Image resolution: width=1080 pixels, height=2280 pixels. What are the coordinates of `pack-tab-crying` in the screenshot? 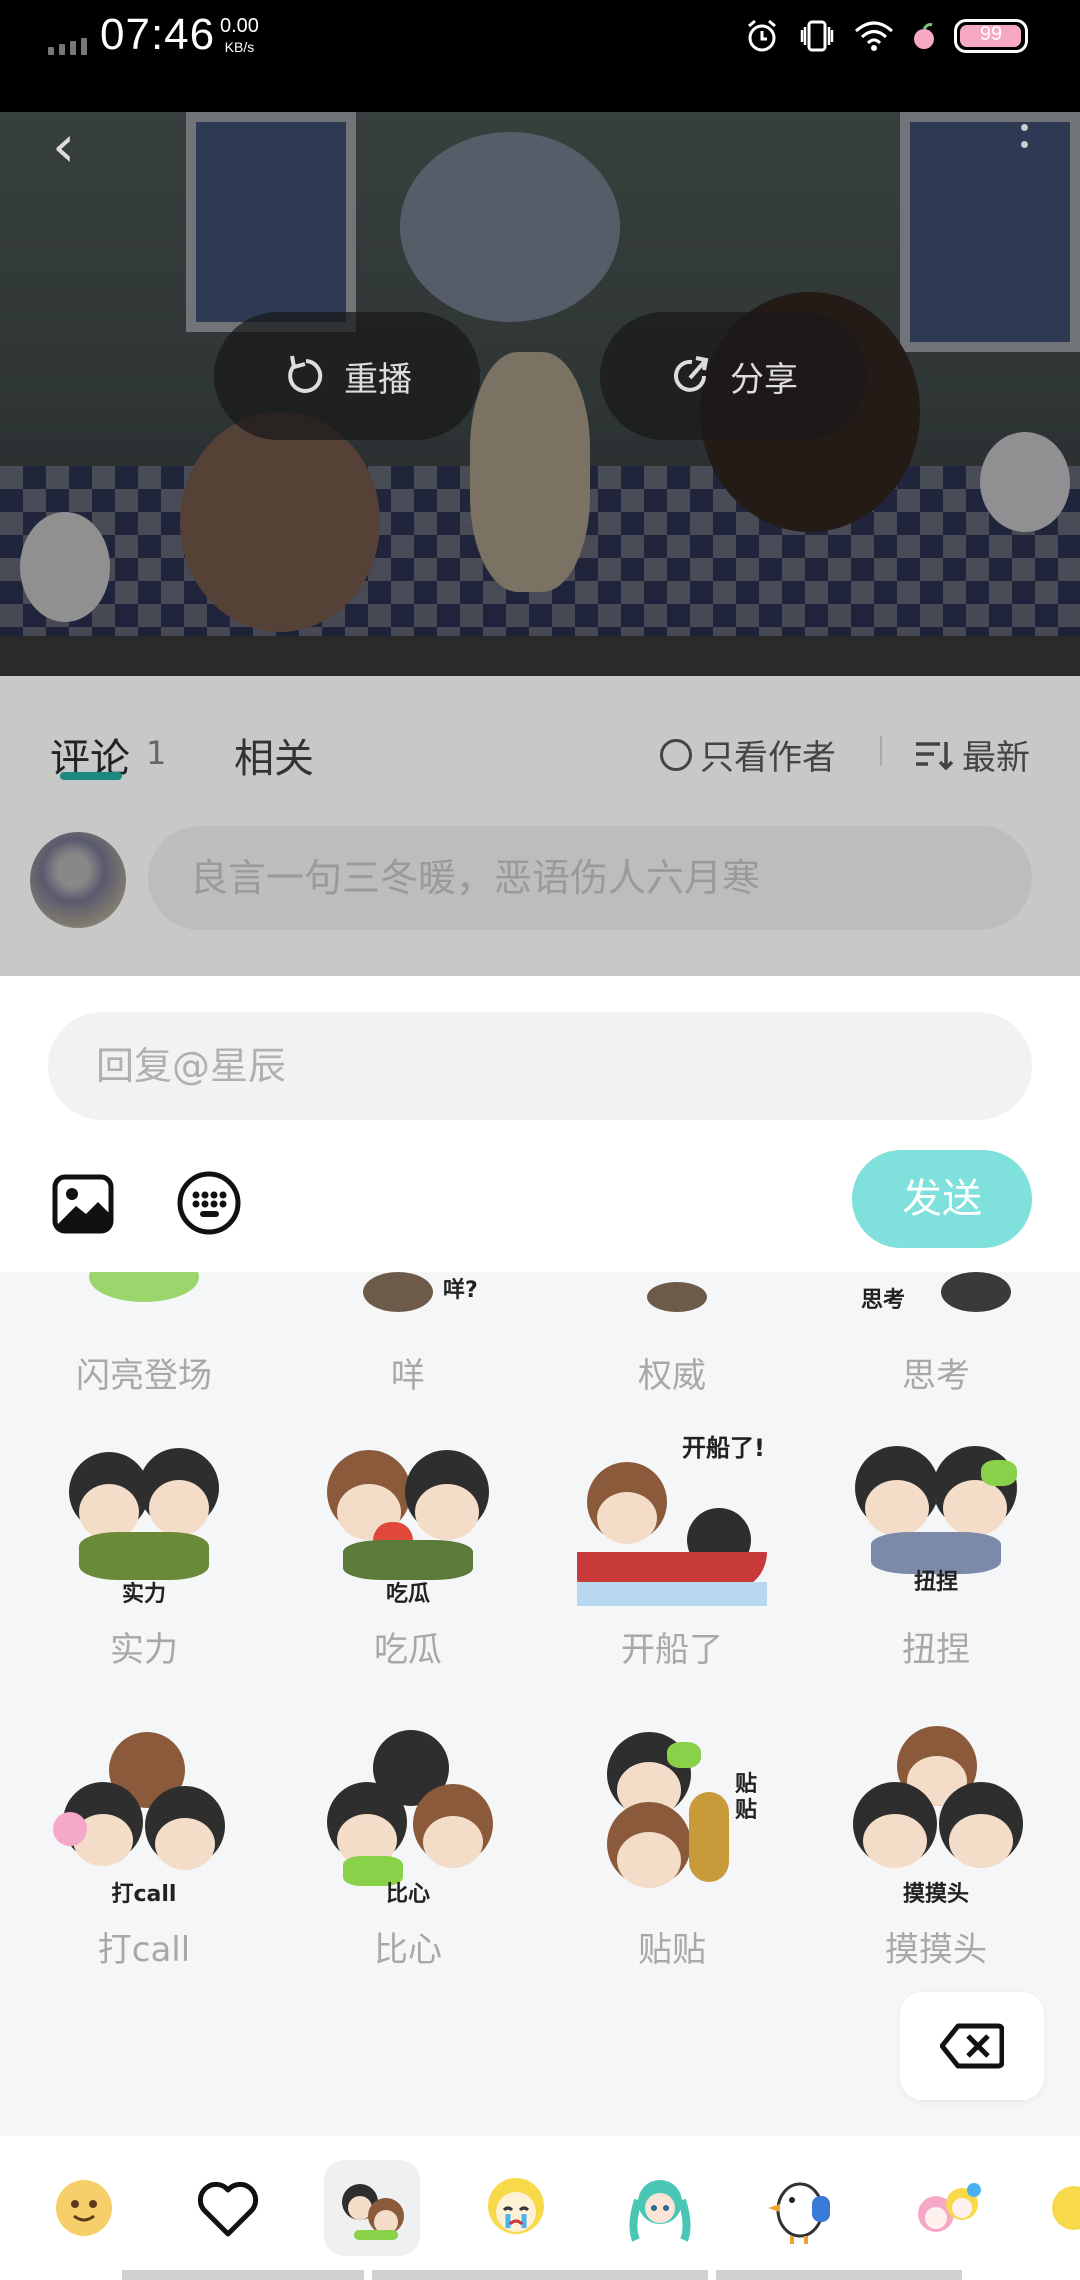 It's located at (516, 2208).